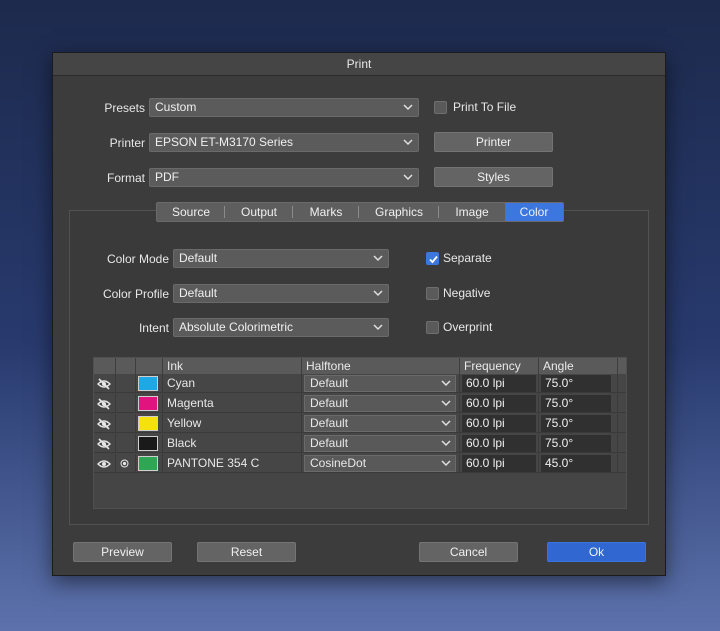 This screenshot has width=720, height=631. I want to click on dialog-title: Print, so click(359, 64).